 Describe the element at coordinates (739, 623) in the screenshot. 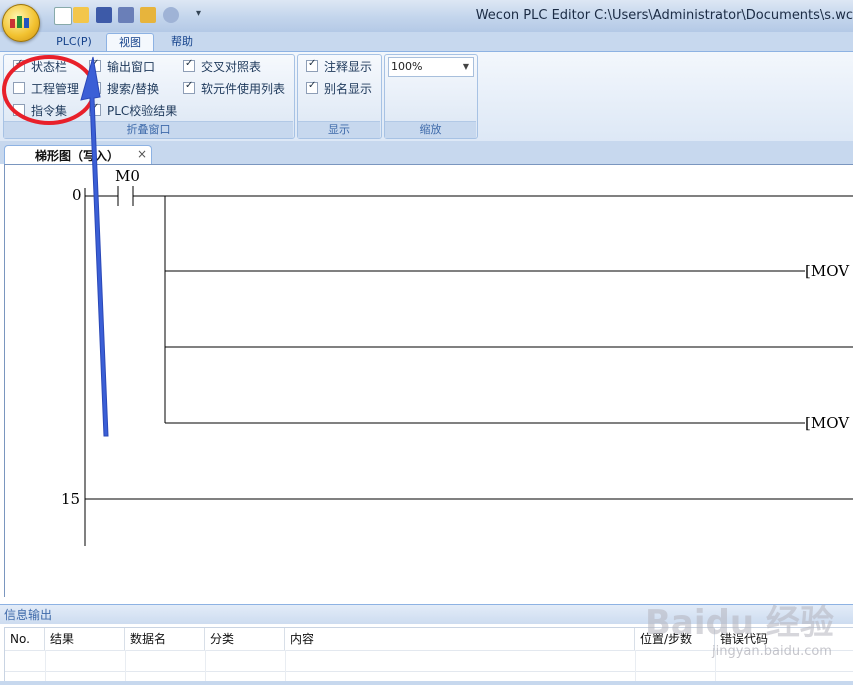

I see `watermark: Baidu 经验` at that location.